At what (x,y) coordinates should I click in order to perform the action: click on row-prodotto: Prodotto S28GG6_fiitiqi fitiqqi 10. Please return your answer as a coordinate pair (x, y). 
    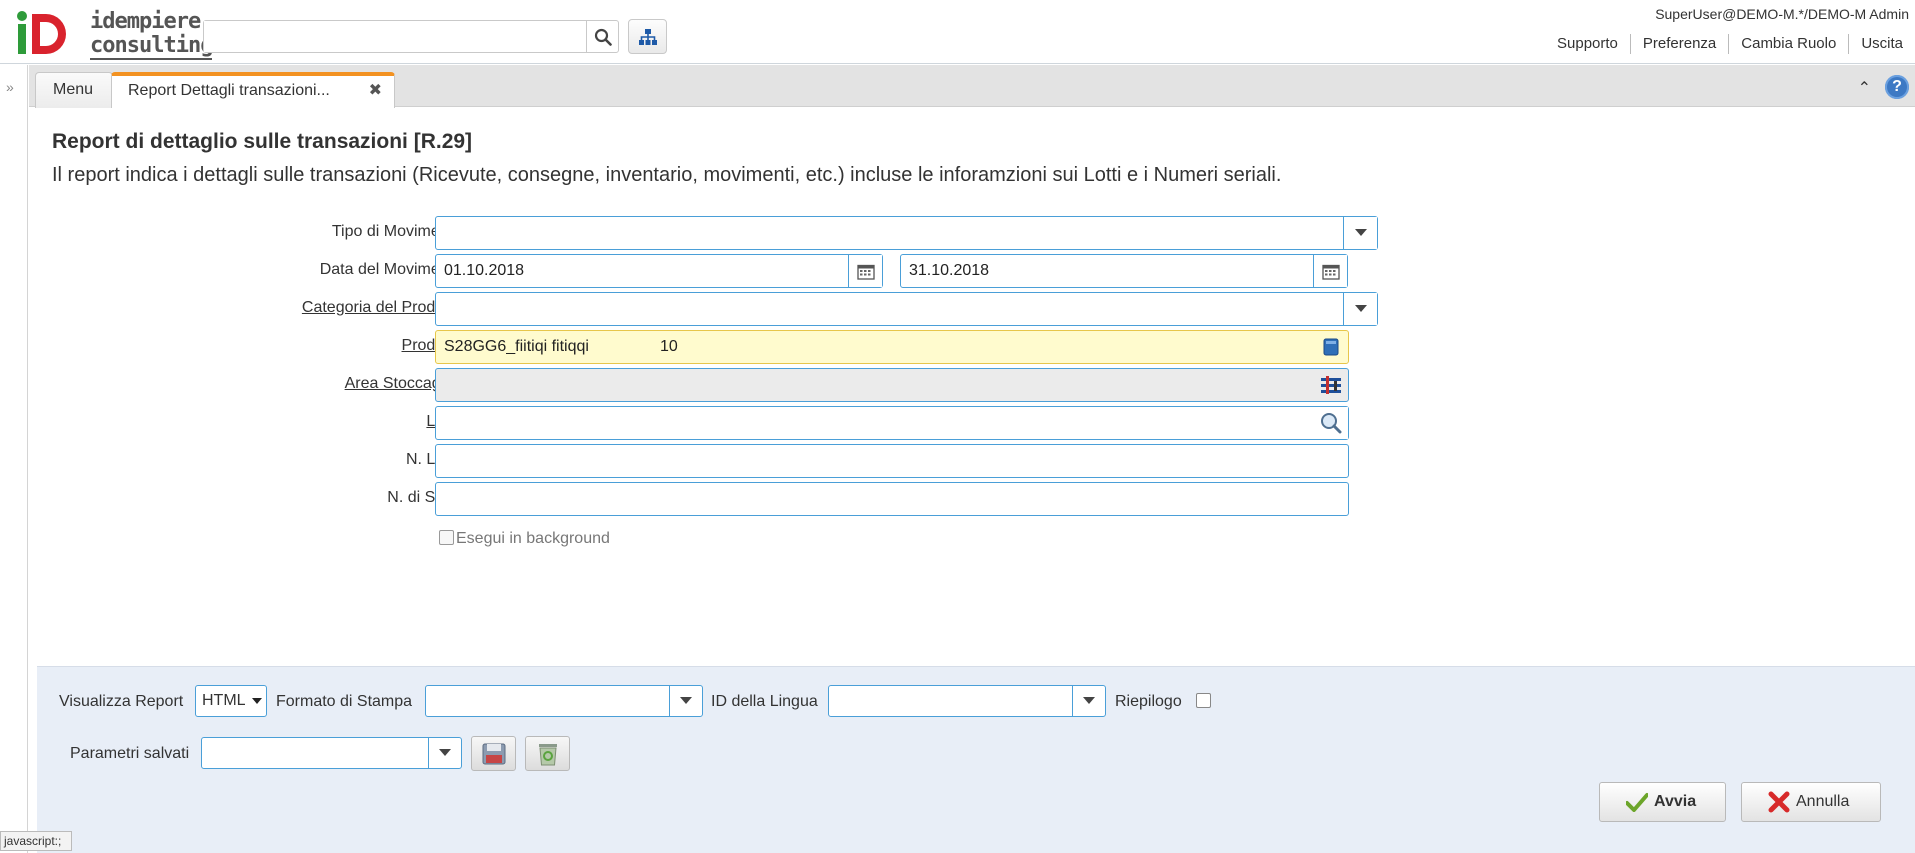
    Looking at the image, I should click on (689, 347).